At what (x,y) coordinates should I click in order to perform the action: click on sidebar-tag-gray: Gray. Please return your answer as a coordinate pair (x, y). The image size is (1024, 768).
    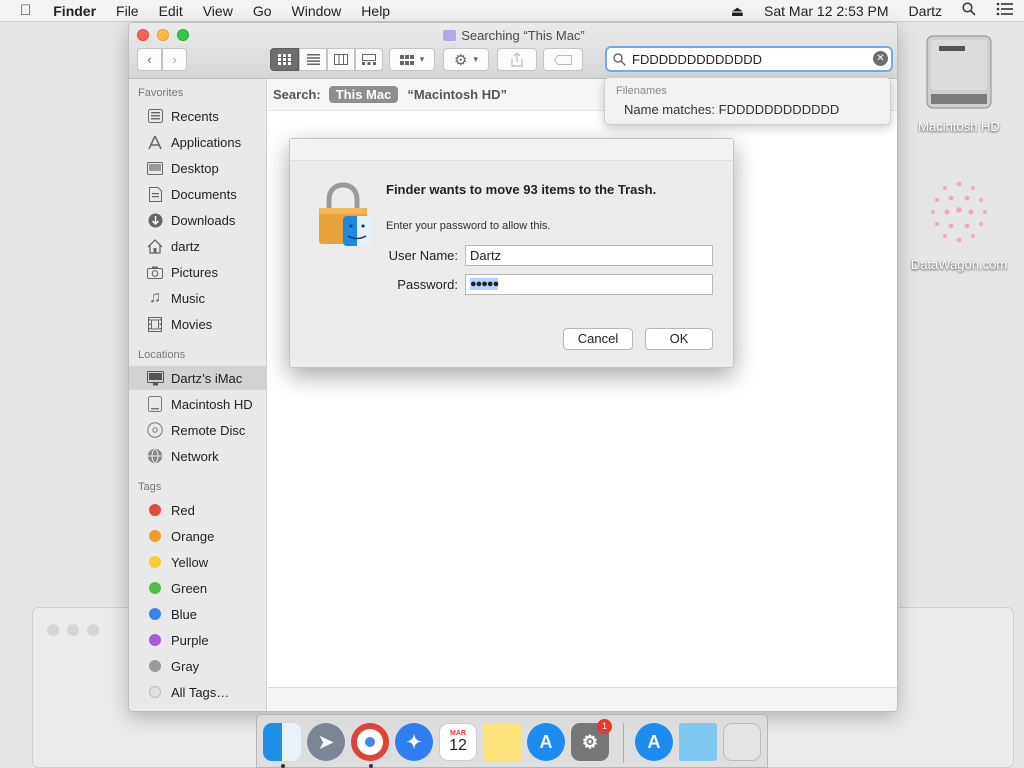
    Looking at the image, I should click on (197, 666).